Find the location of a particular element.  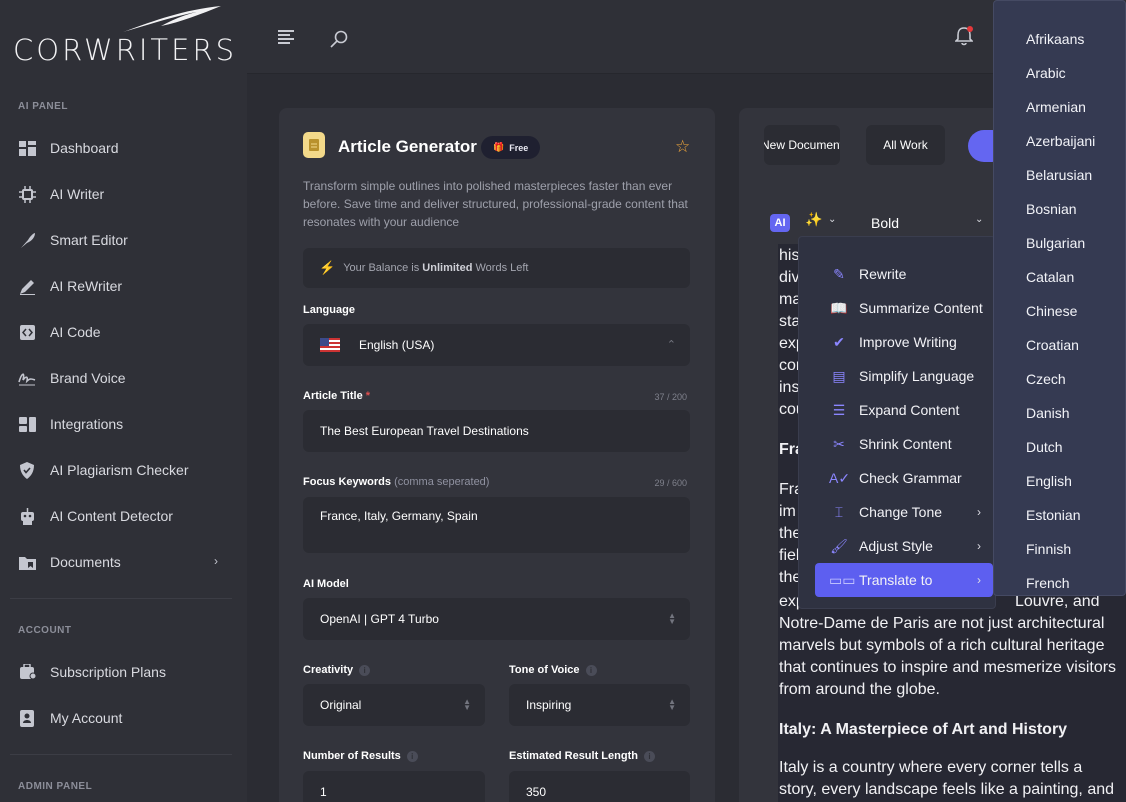

language-option: Chinese is located at coordinates (1051, 311).